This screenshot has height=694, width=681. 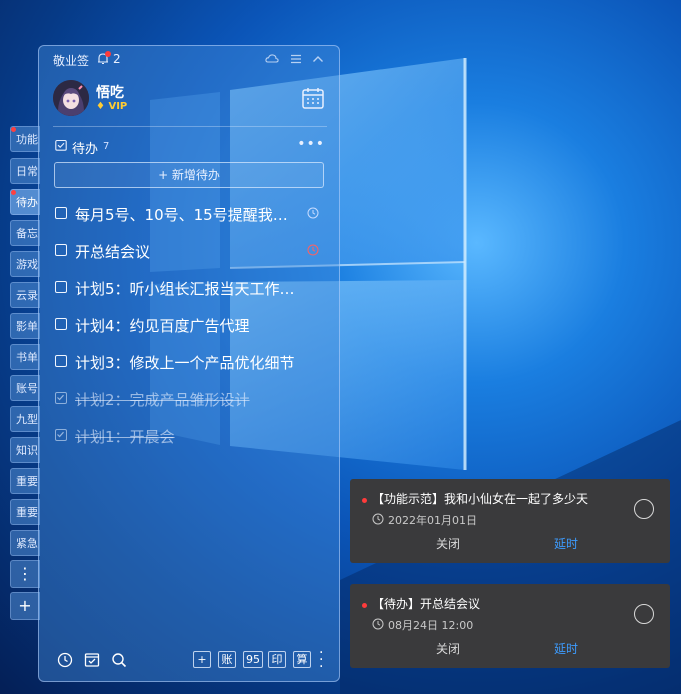 What do you see at coordinates (61, 145) in the screenshot?
I see `todo-check-icon` at bounding box center [61, 145].